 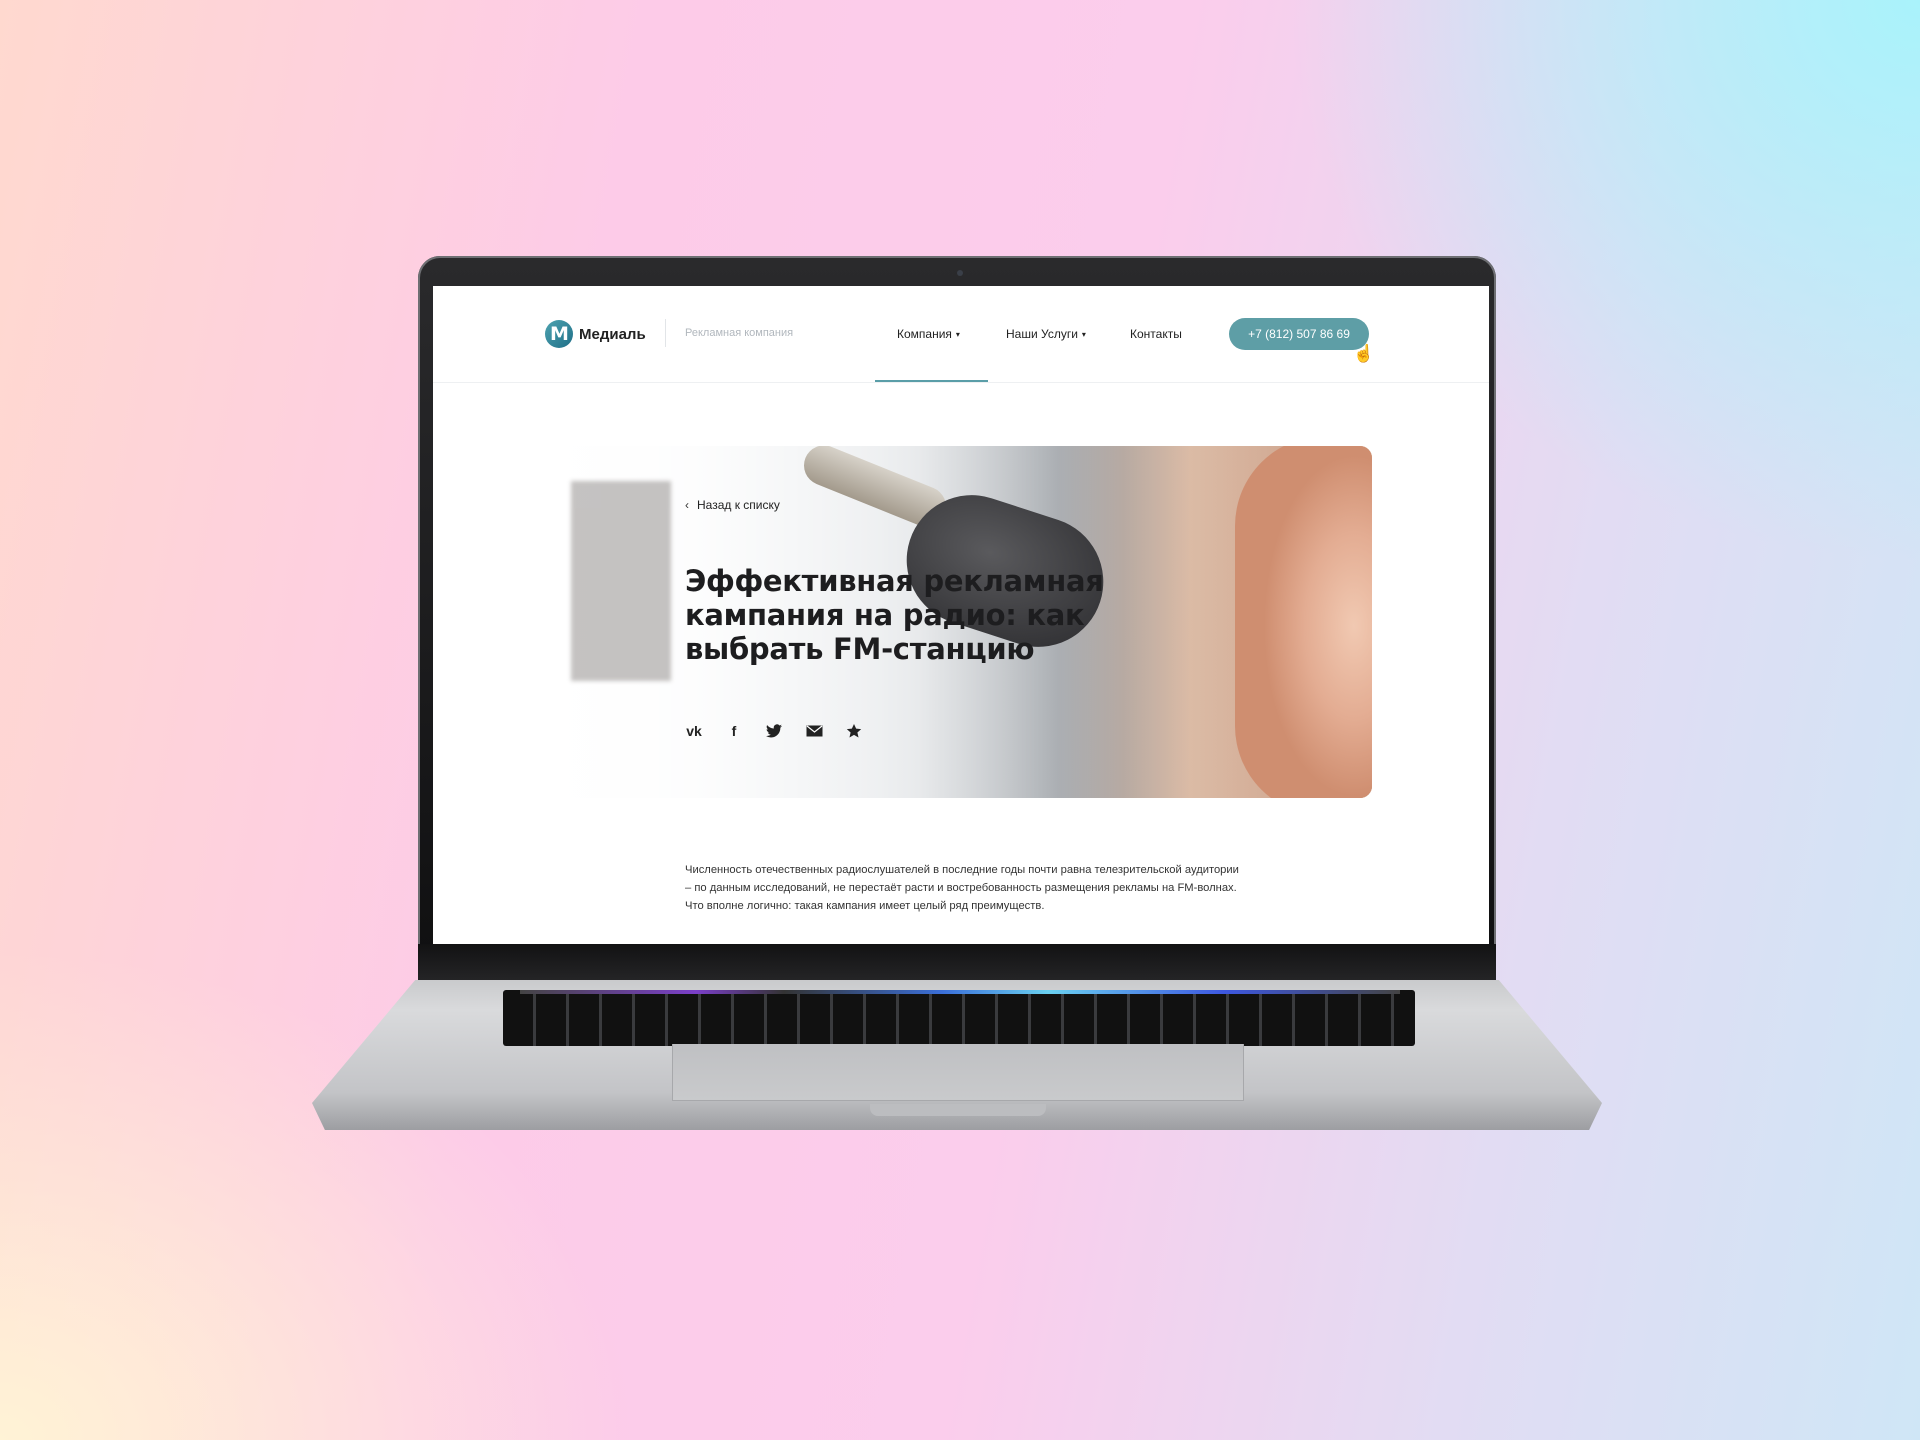 I want to click on share-bar: vk f, so click(x=774, y=731).